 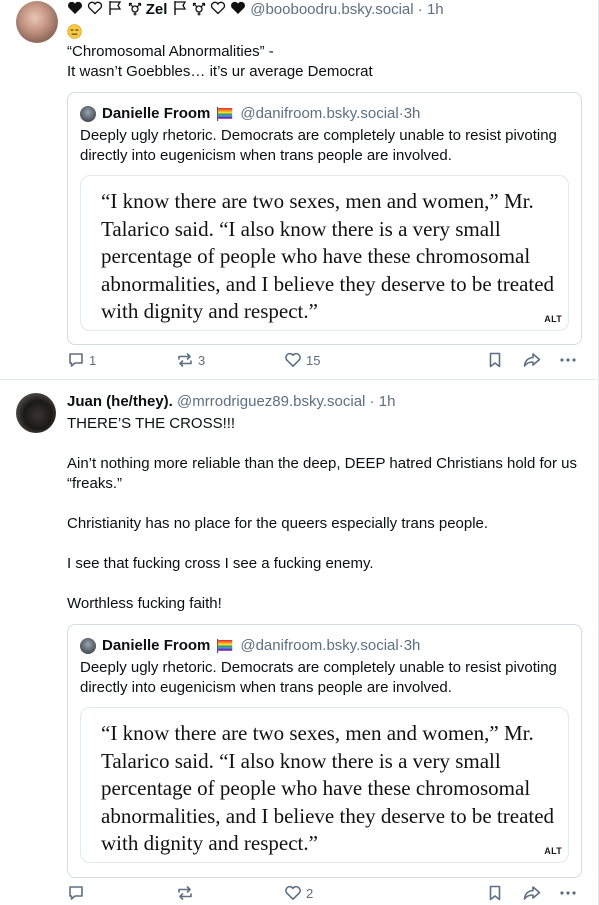 I want to click on post-header: Zel @booboodru.bsky.social · 1h, so click(x=255, y=9).